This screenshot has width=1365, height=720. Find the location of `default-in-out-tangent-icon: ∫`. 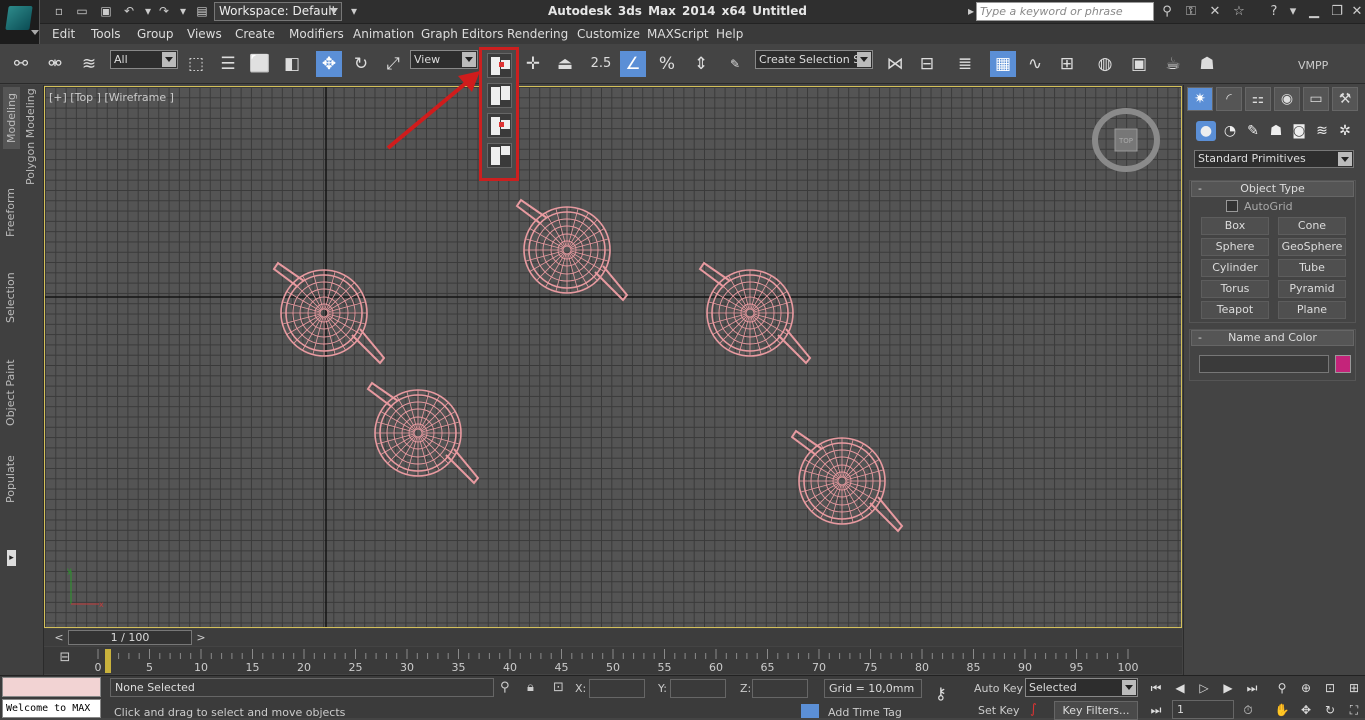

default-in-out-tangent-icon: ∫ is located at coordinates (1033, 709).